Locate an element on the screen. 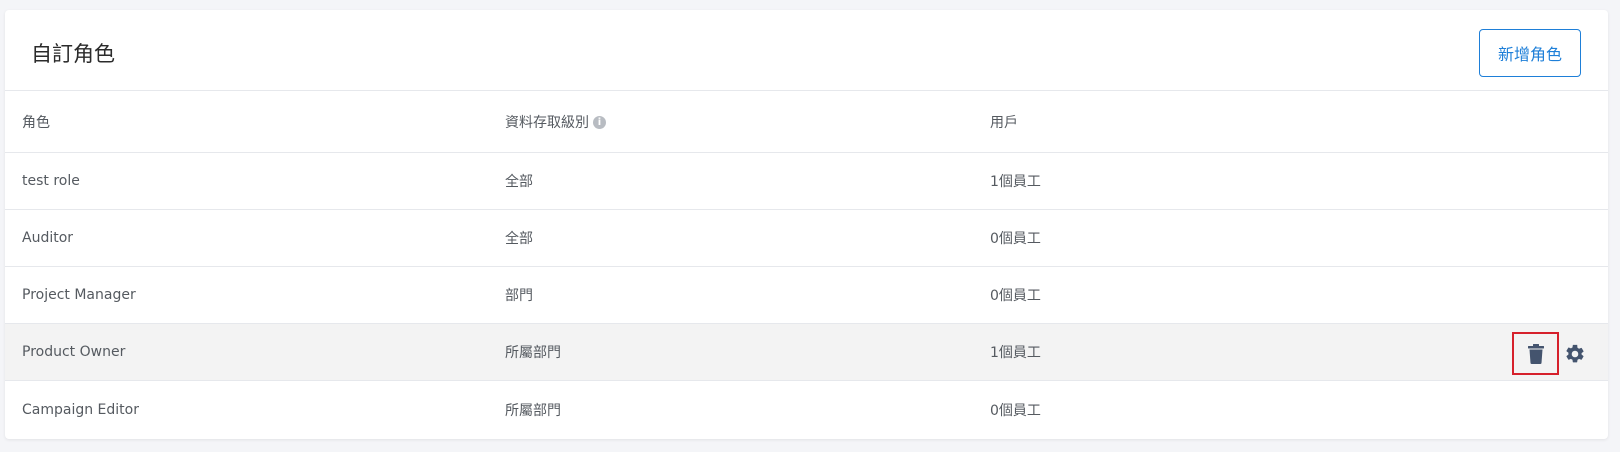  row-actions is located at coordinates (1551, 353).